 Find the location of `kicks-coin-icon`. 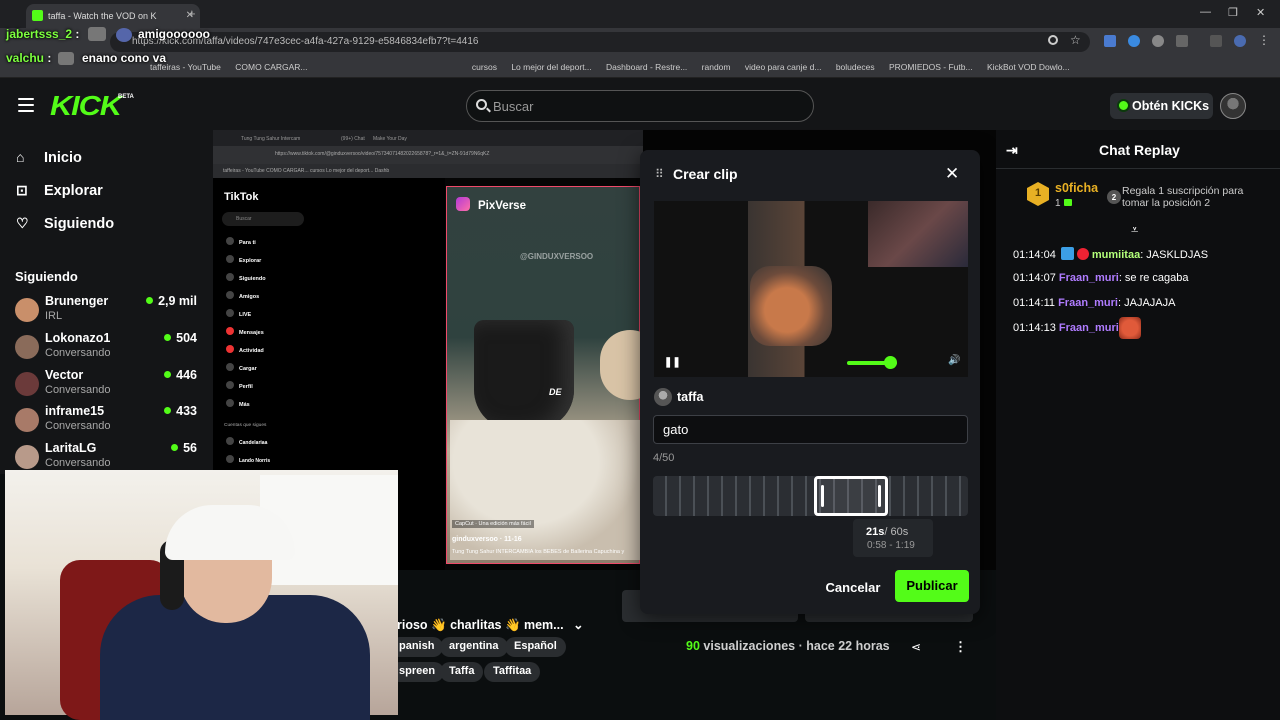

kicks-coin-icon is located at coordinates (1123, 105).